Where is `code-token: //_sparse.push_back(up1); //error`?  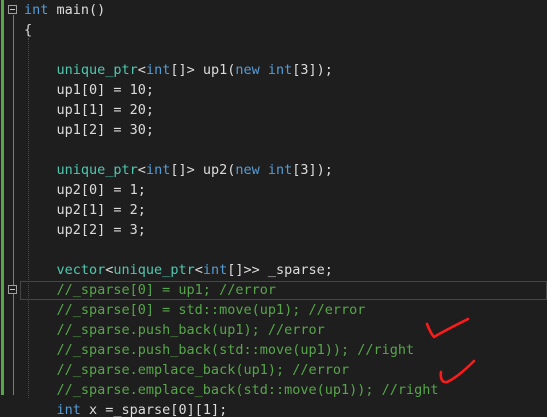
code-token: //_sparse.push_back(up1); //error is located at coordinates (174, 330).